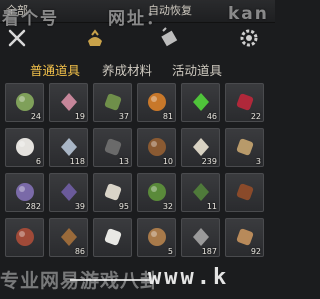 This screenshot has width=320, height=299. What do you see at coordinates (35, 116) in the screenshot?
I see `item-quantity: 24` at bounding box center [35, 116].